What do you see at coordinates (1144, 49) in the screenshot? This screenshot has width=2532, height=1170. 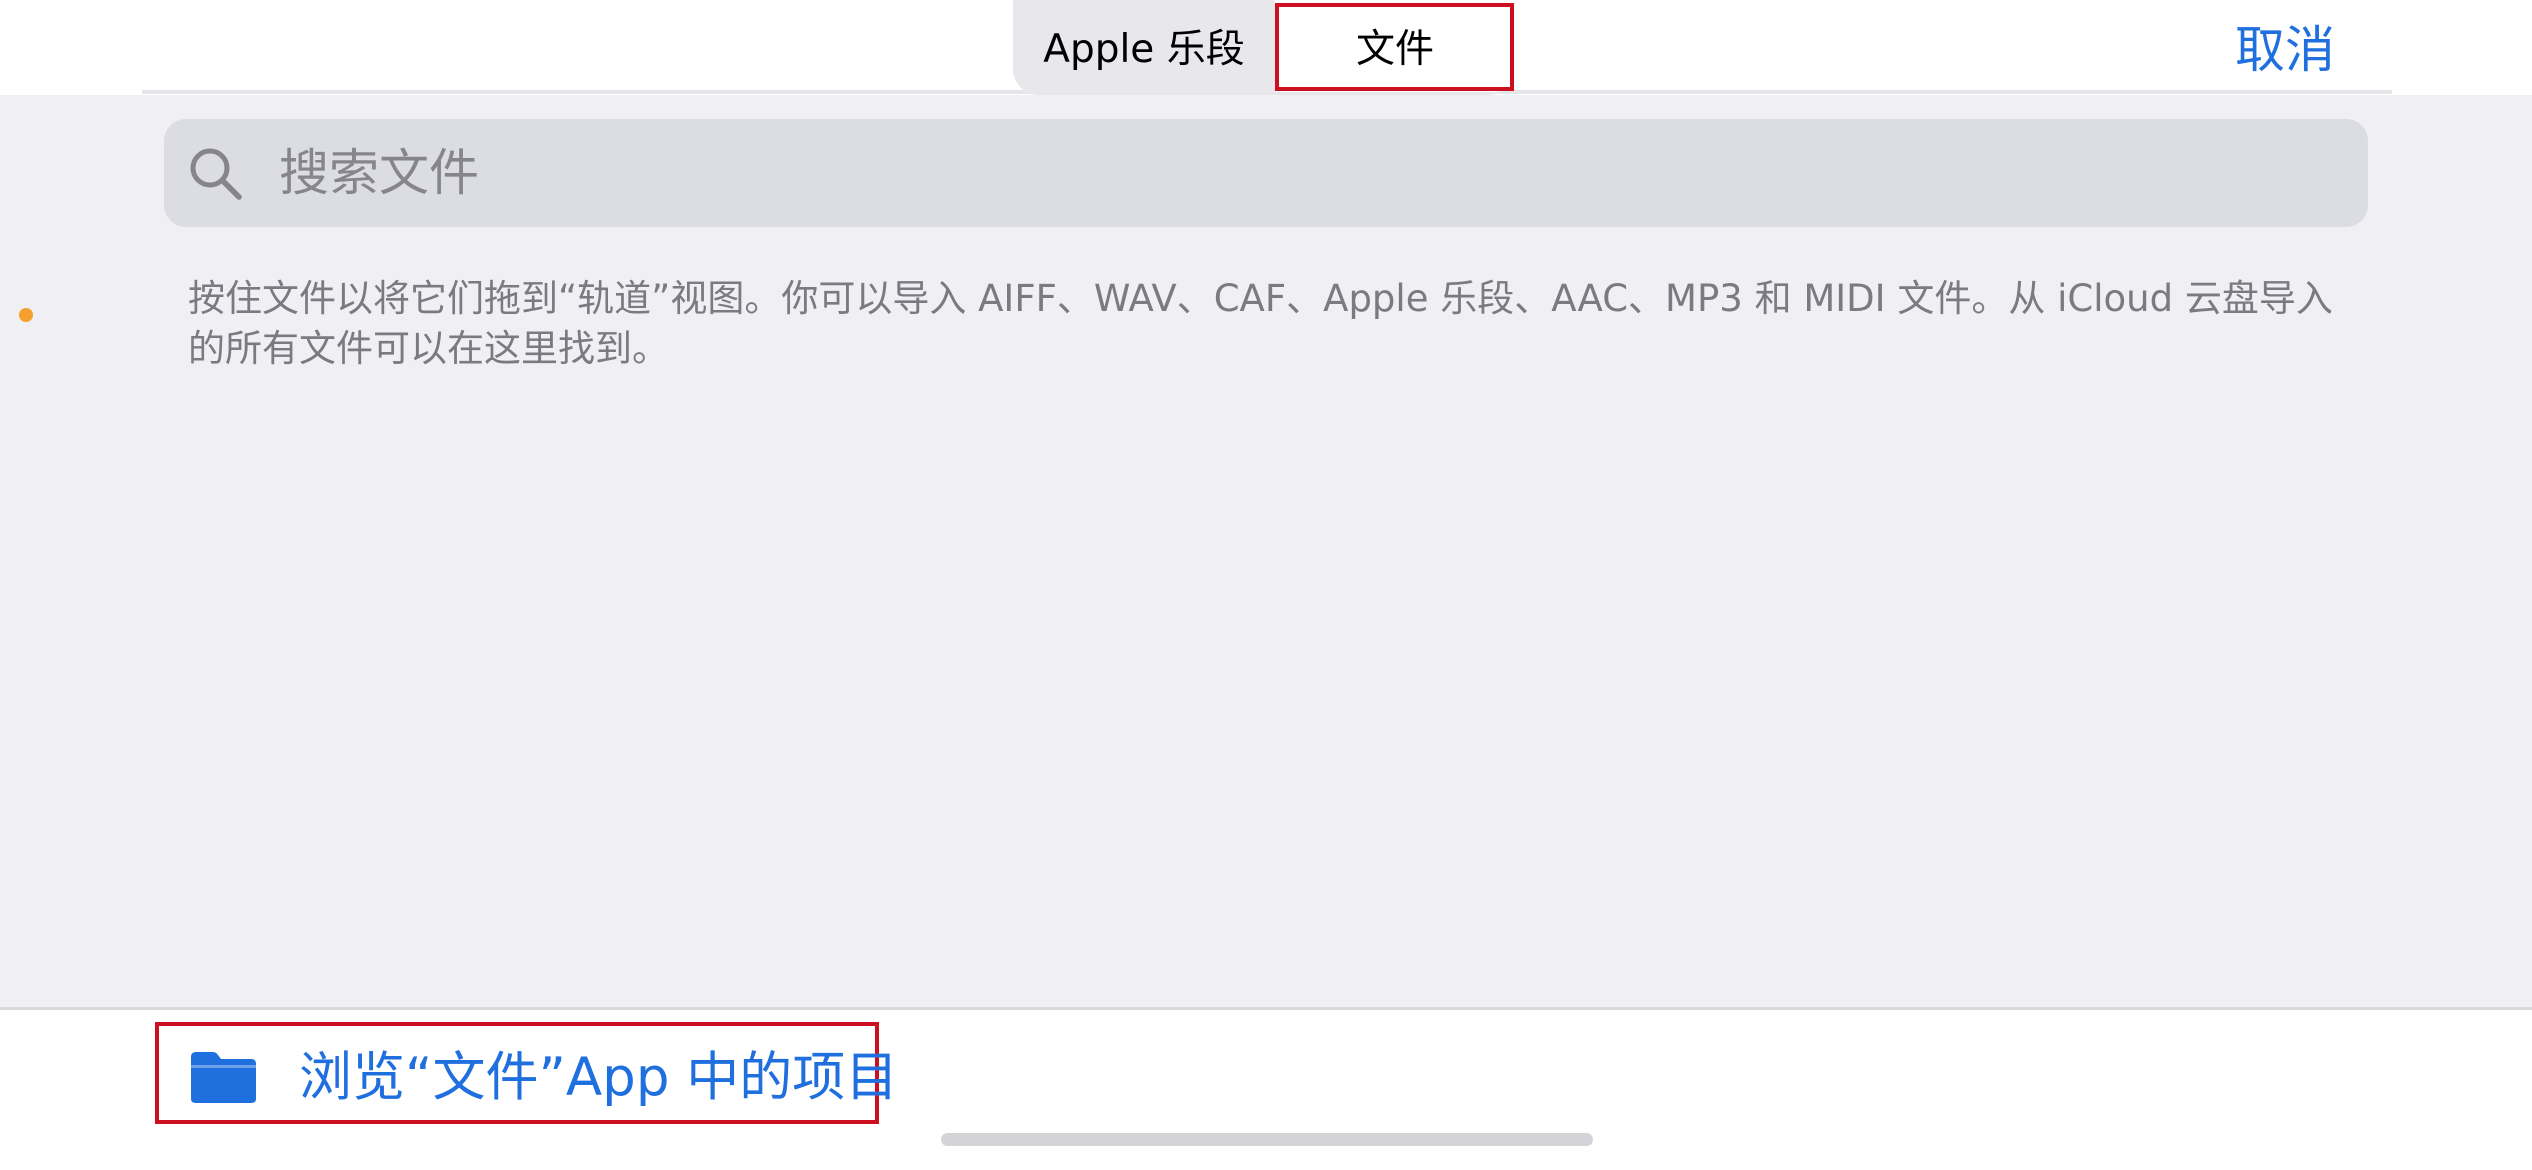 I see `segment-apple-loops-label: Apple 乐段` at bounding box center [1144, 49].